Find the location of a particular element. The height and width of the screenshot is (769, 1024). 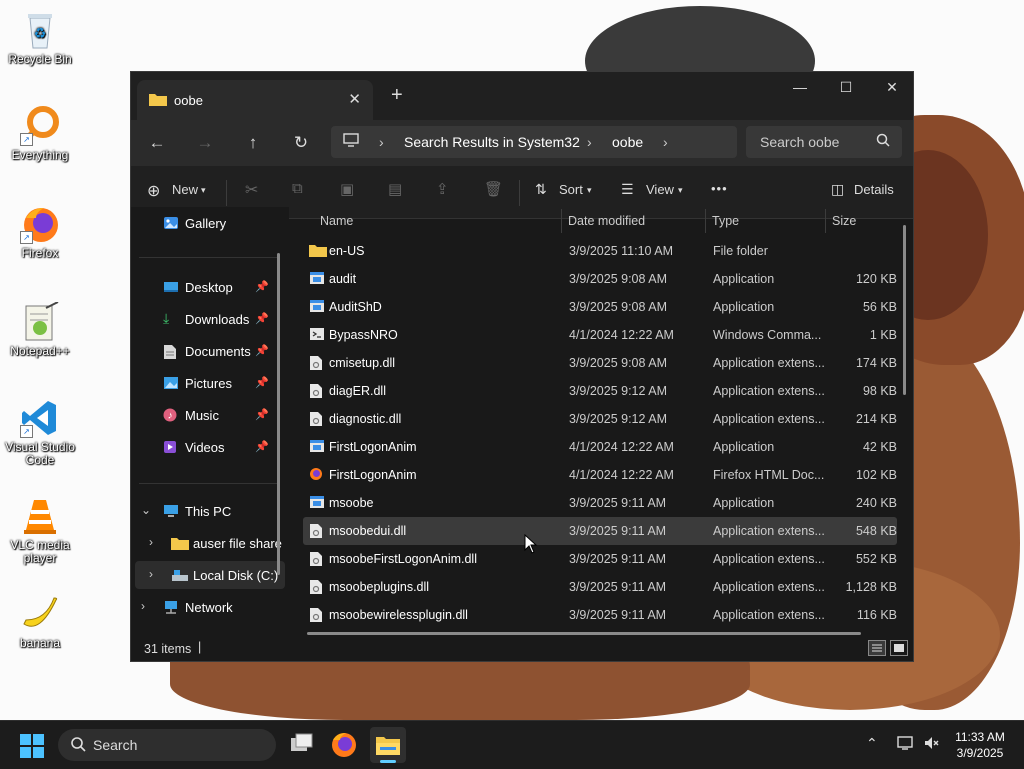

file-size: 240 KB is located at coordinates (876, 503).